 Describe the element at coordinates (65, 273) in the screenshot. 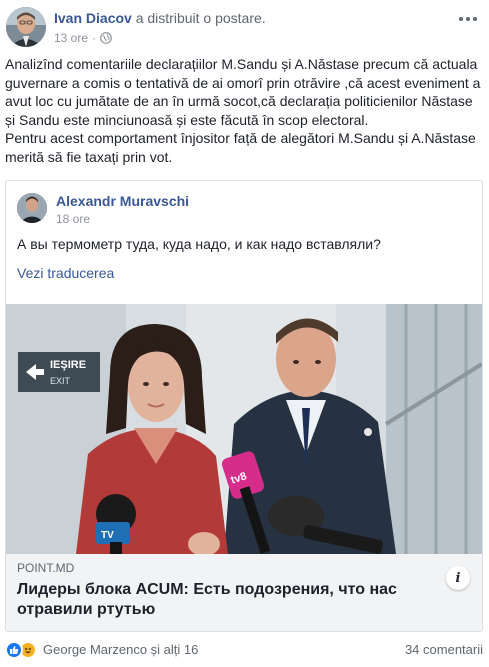

I see `see-translation-link: Vezi traducerea` at that location.